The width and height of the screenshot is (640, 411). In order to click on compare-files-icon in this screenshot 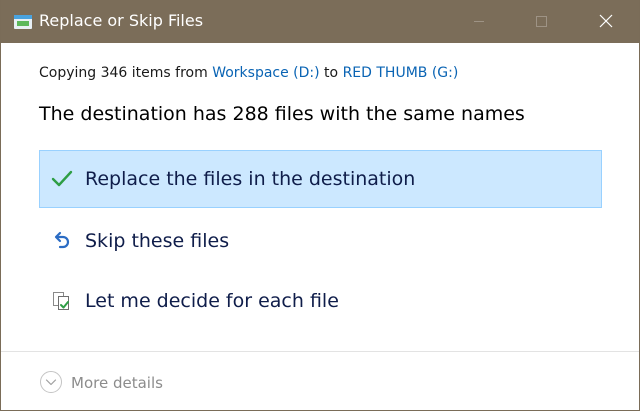, I will do `click(62, 301)`.